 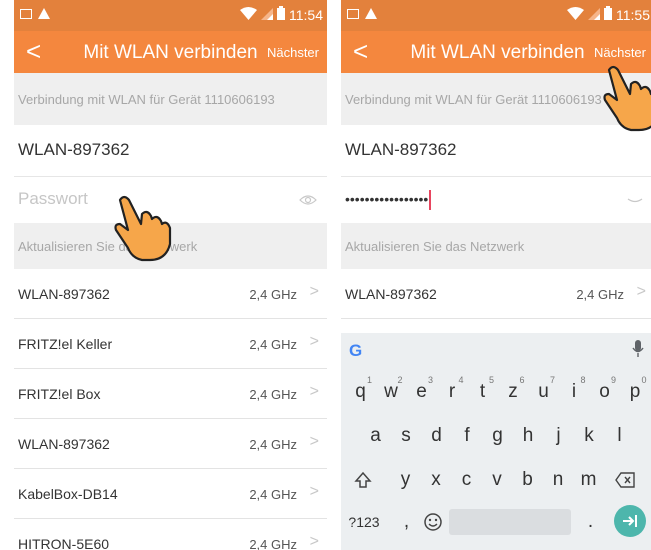 What do you see at coordinates (406, 522) in the screenshot?
I see `comma-key: ,` at bounding box center [406, 522].